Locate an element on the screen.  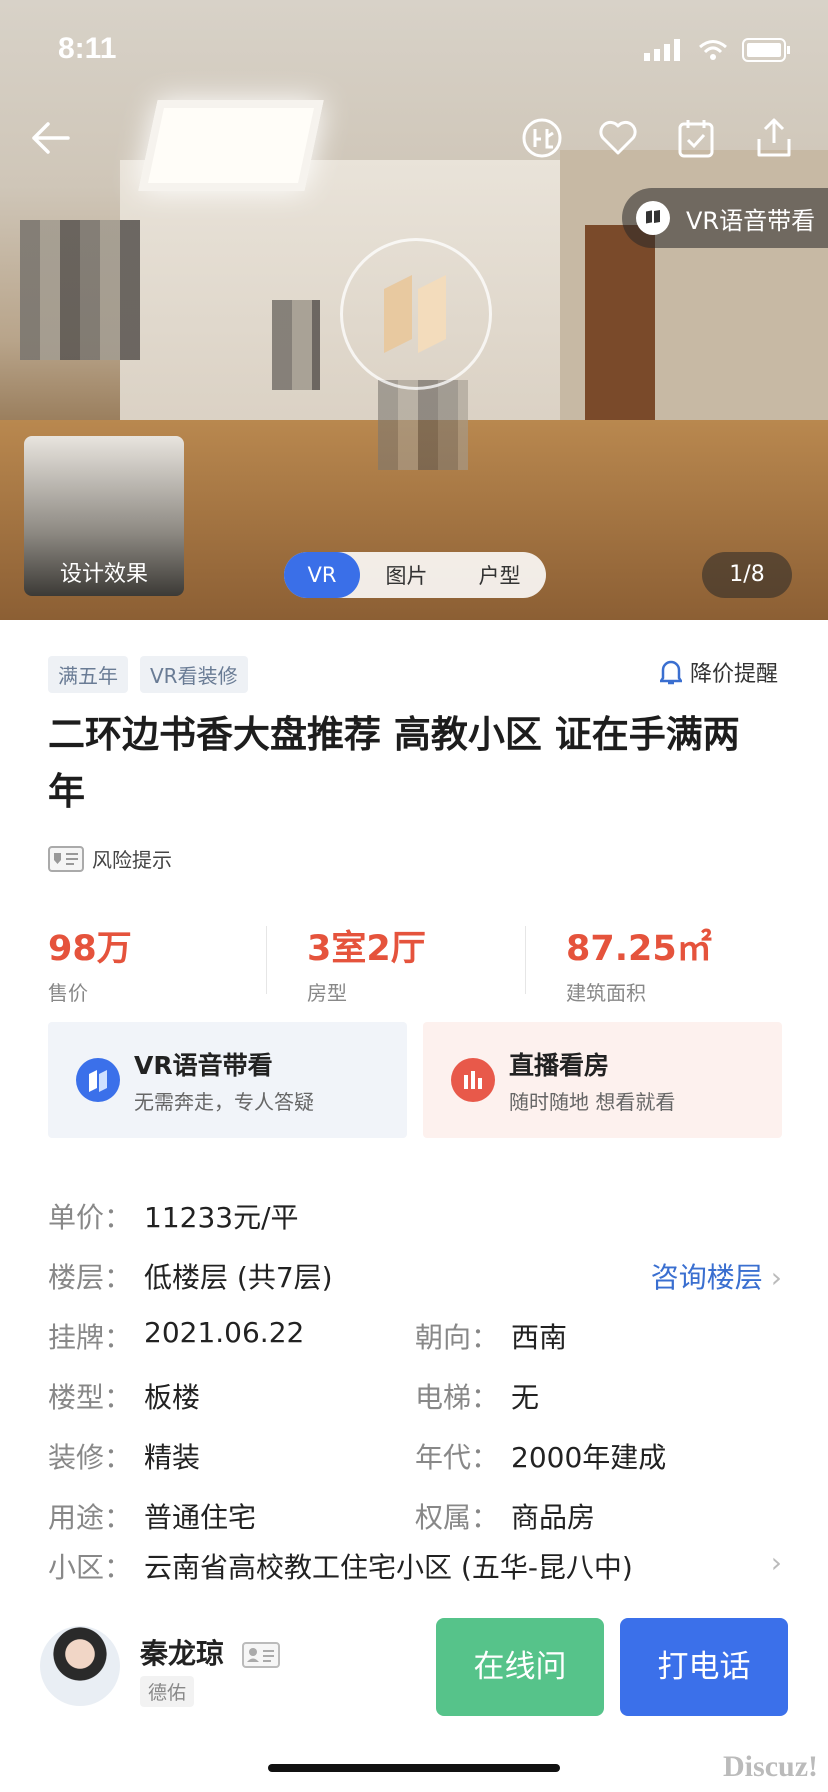
key-stats: 98万 售价 3室2厅 房型 87.25㎡ 建筑面积 is located at coordinates (416, 963).